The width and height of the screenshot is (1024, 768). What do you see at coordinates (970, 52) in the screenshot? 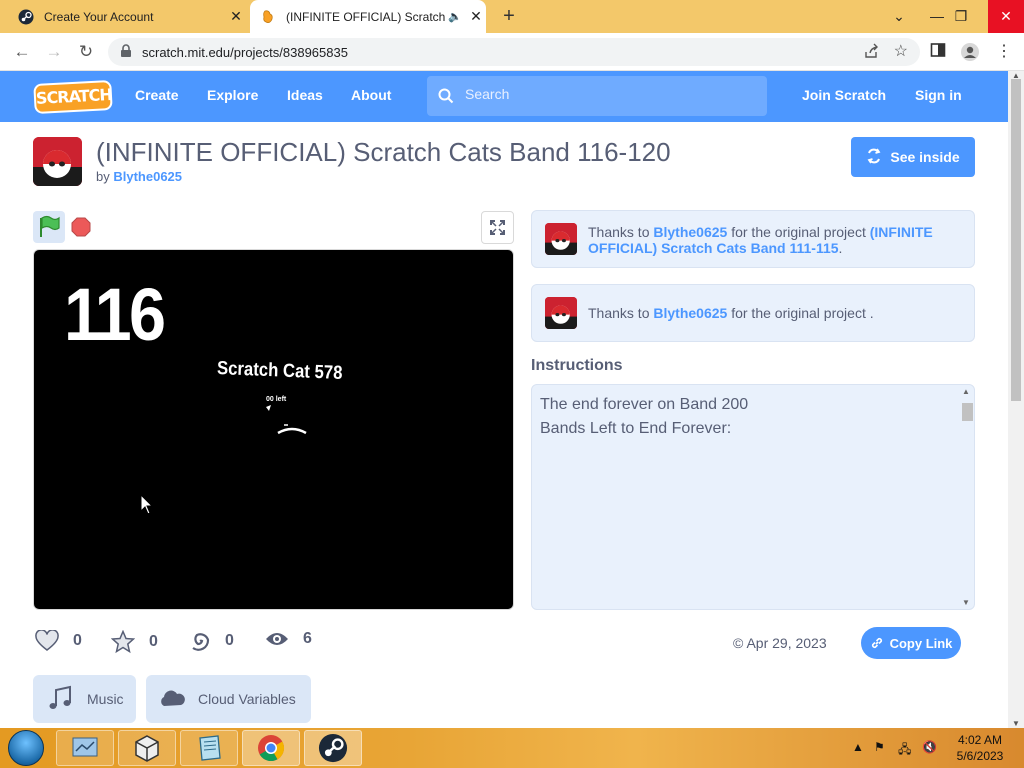
I see `profile-icon` at bounding box center [970, 52].